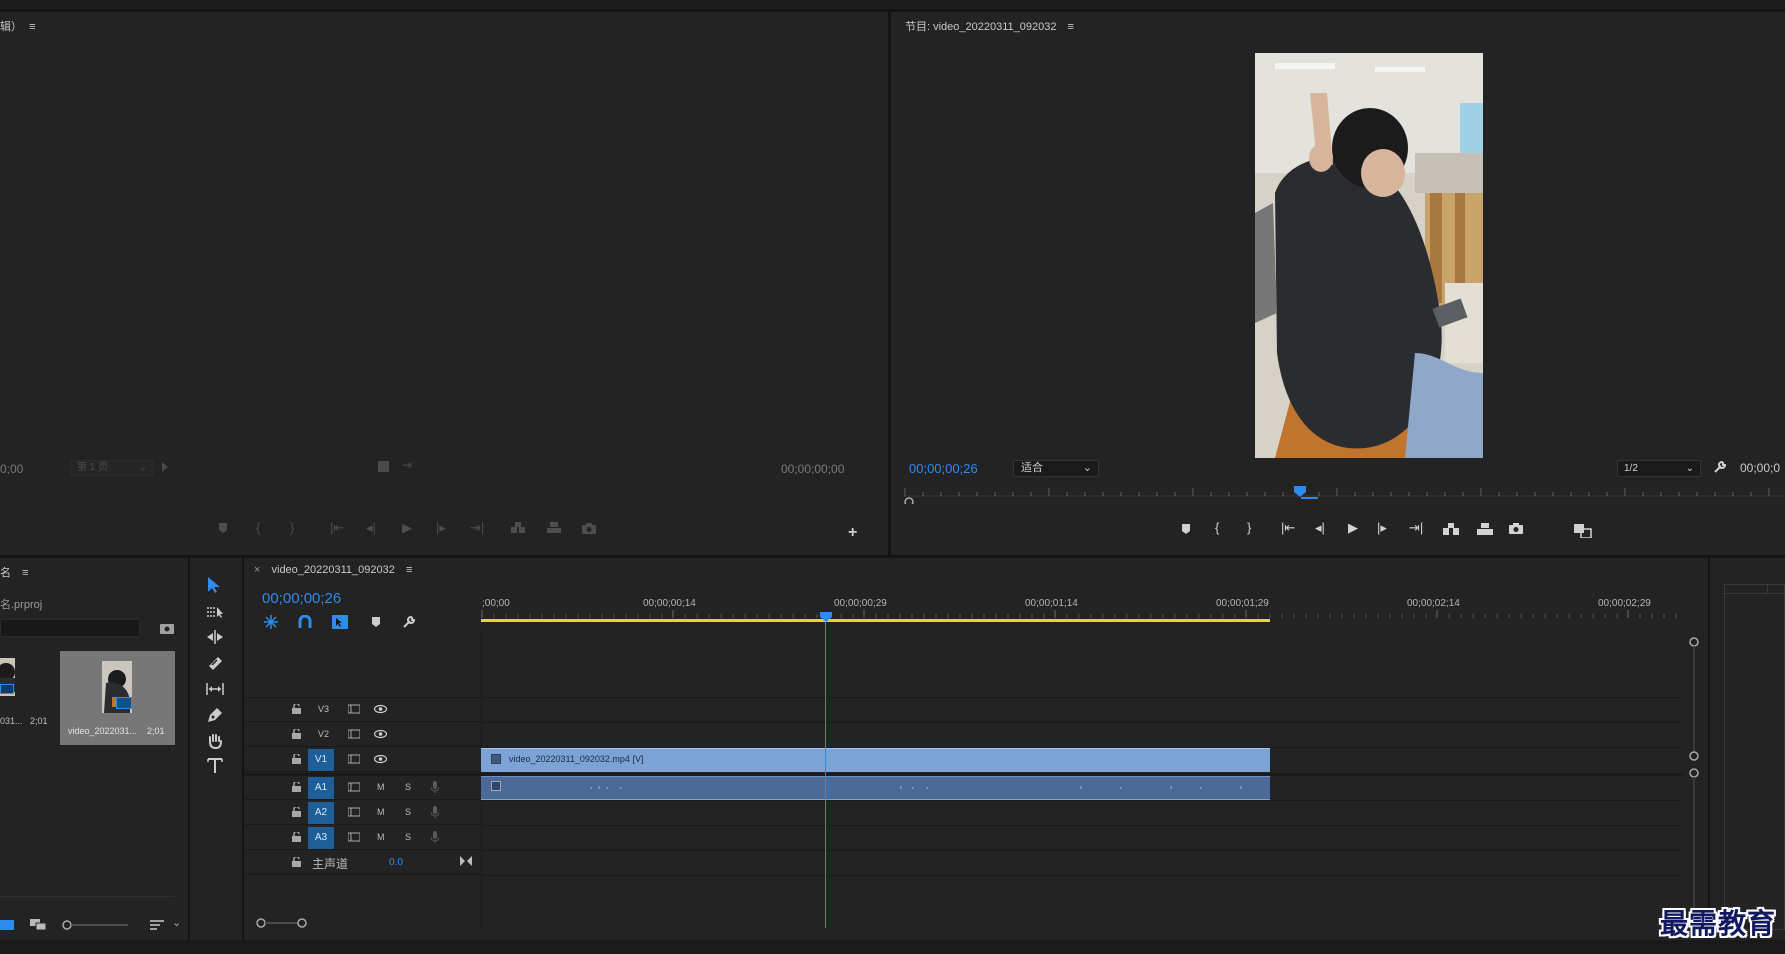 Image resolution: width=1785 pixels, height=954 pixels. I want to click on program-mini-ruler, so click(1344, 493).